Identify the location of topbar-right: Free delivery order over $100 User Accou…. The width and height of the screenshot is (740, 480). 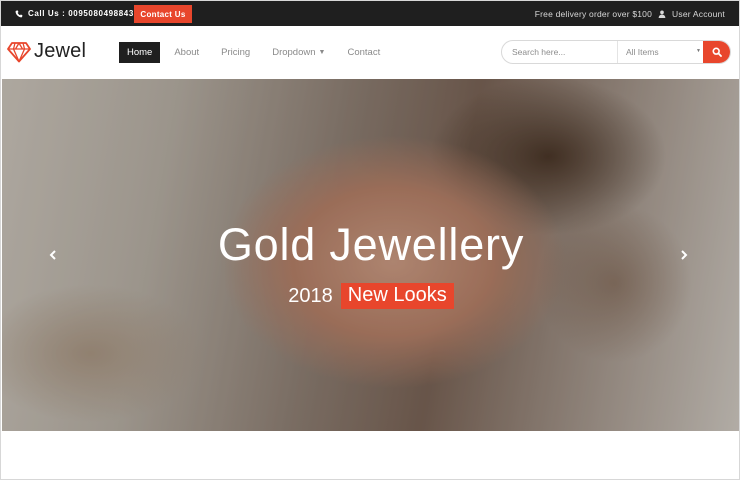
(630, 13).